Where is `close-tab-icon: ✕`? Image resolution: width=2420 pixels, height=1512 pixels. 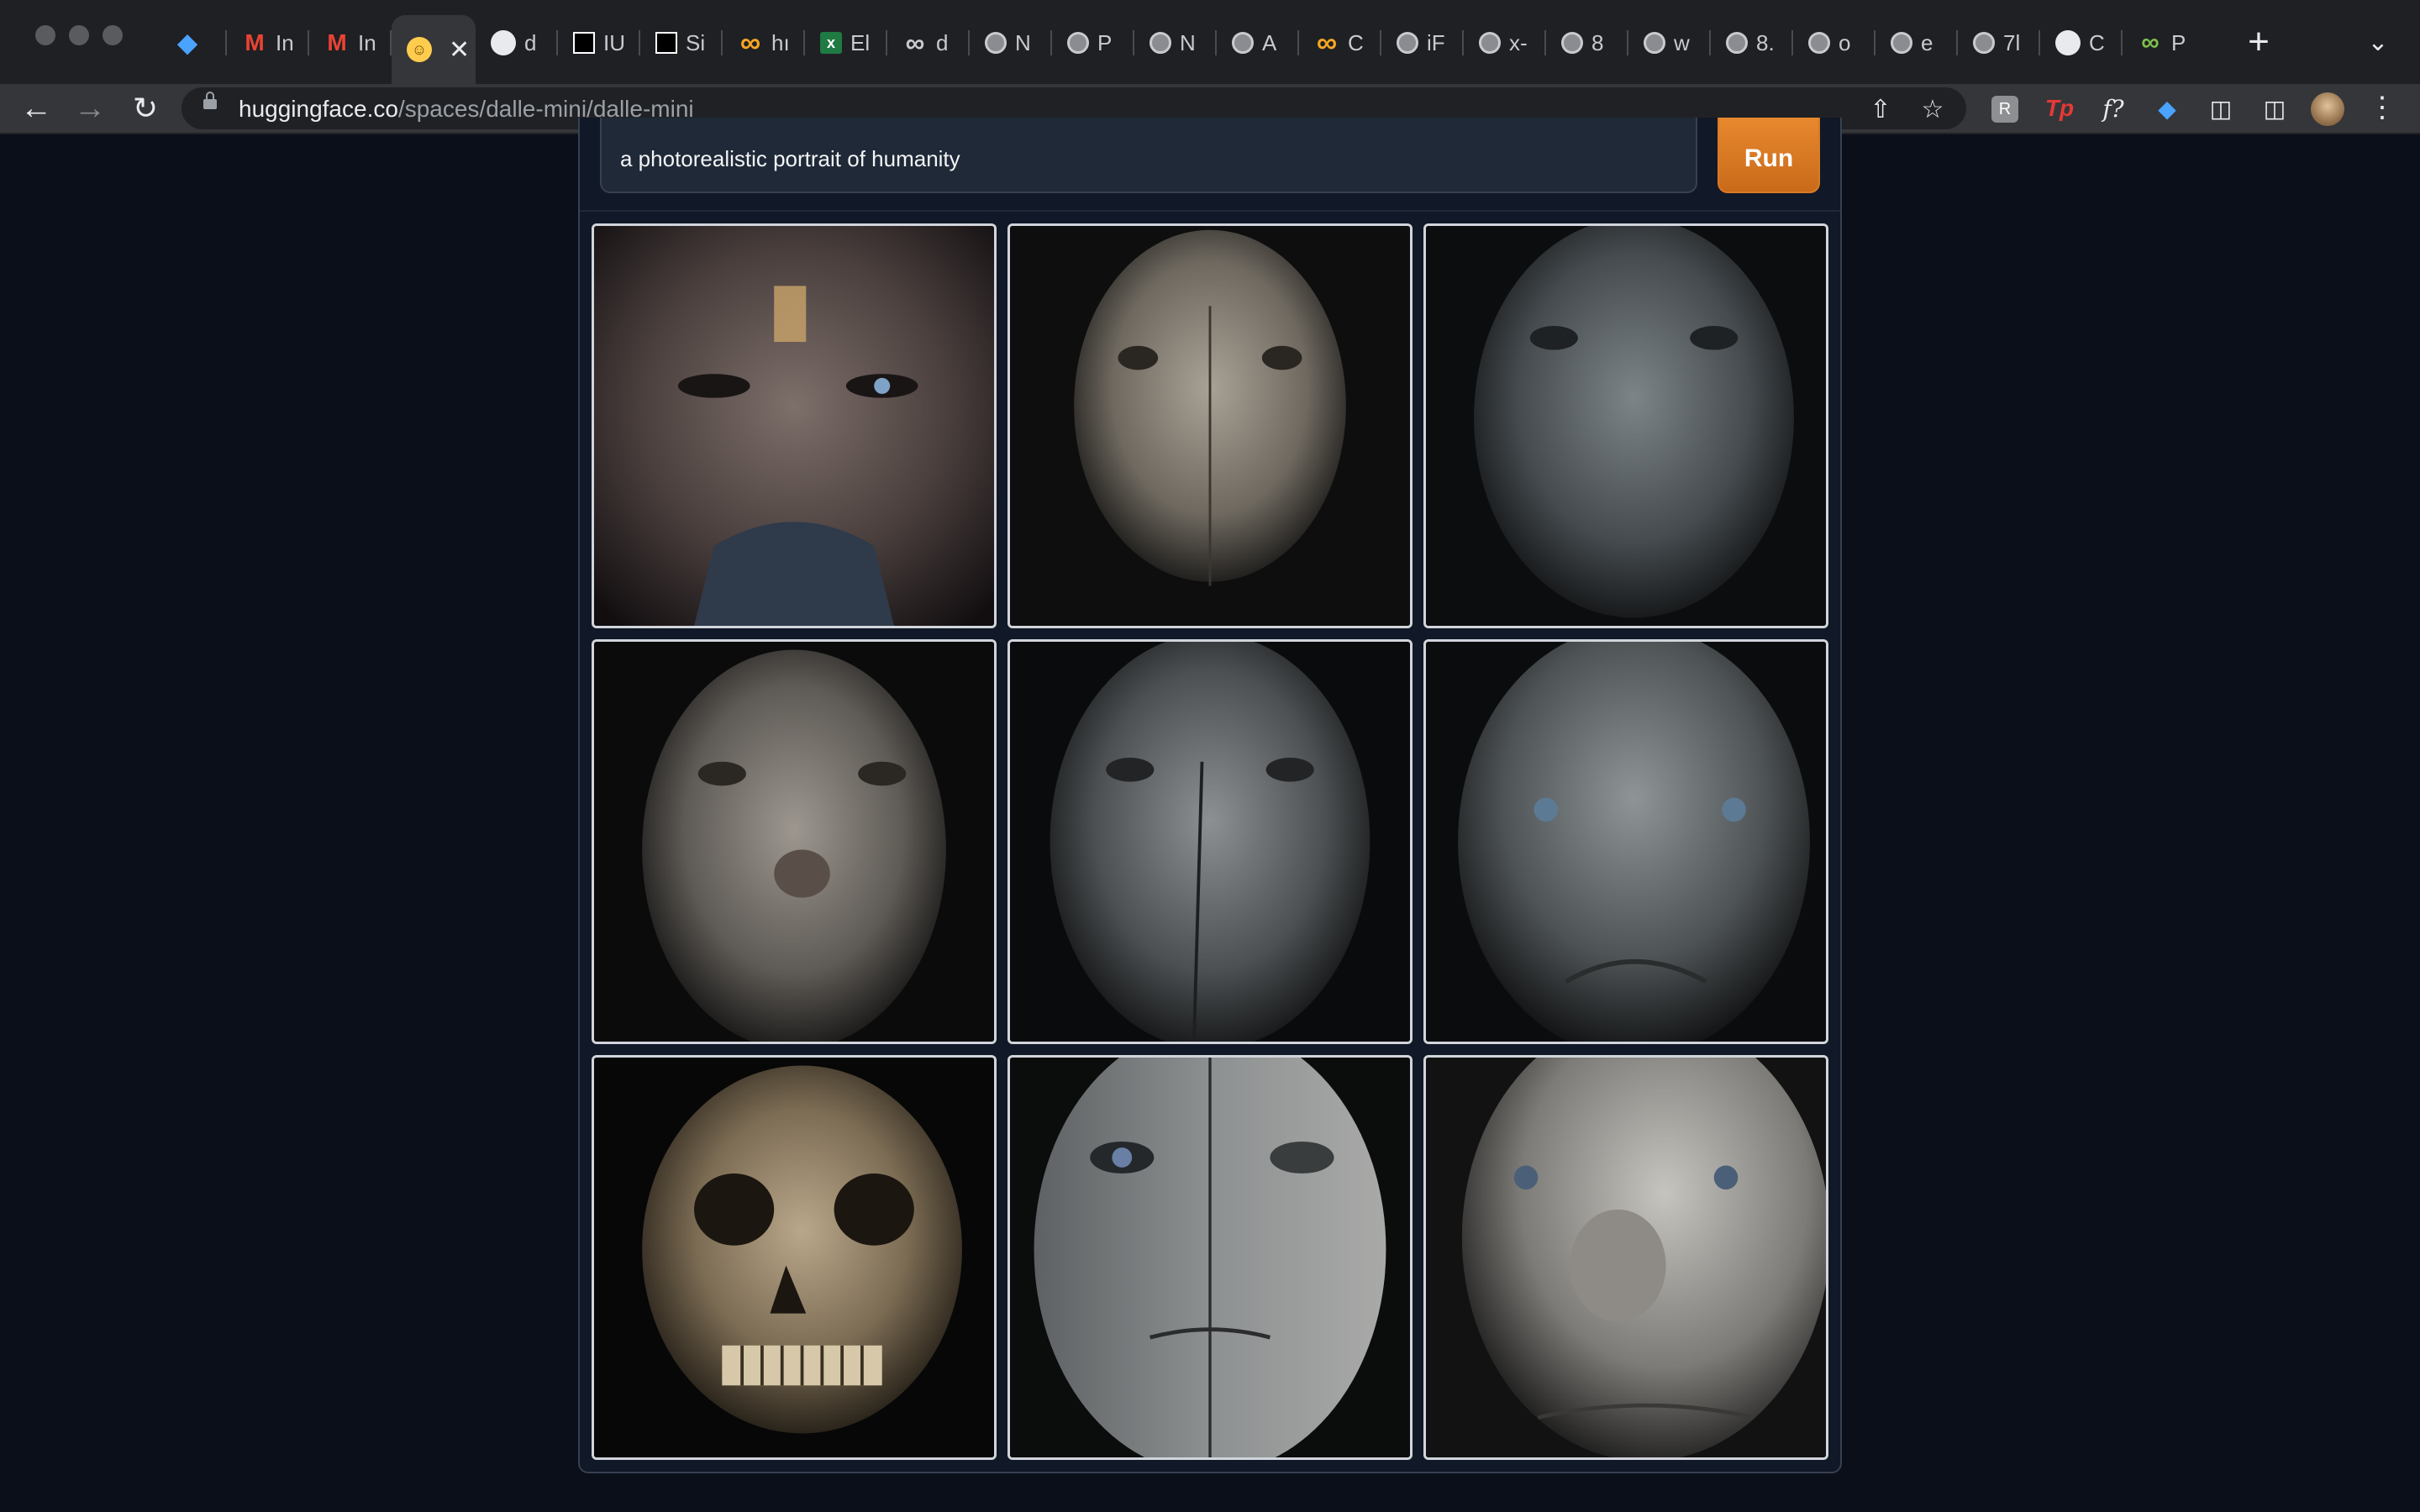 close-tab-icon: ✕ is located at coordinates (460, 50).